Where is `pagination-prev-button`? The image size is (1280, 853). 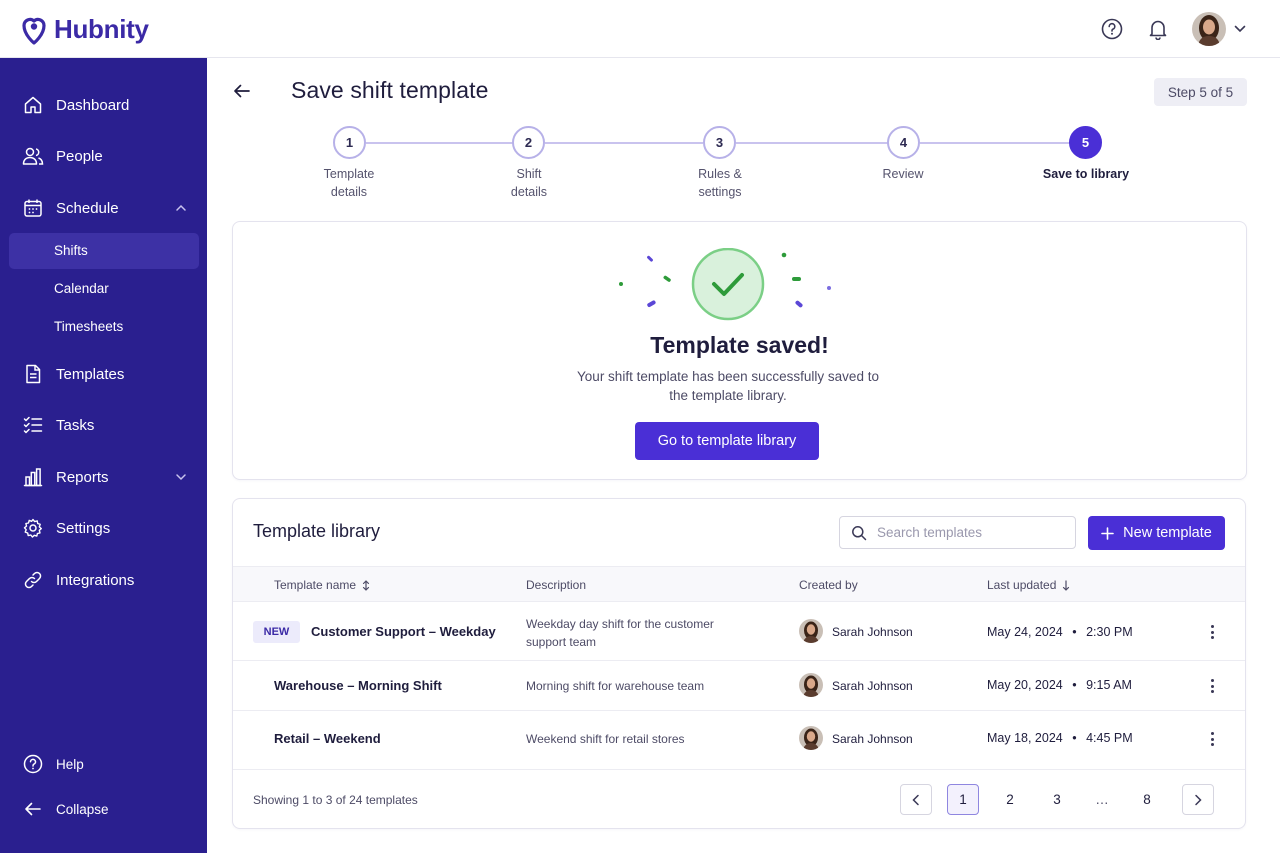 pagination-prev-button is located at coordinates (916, 799).